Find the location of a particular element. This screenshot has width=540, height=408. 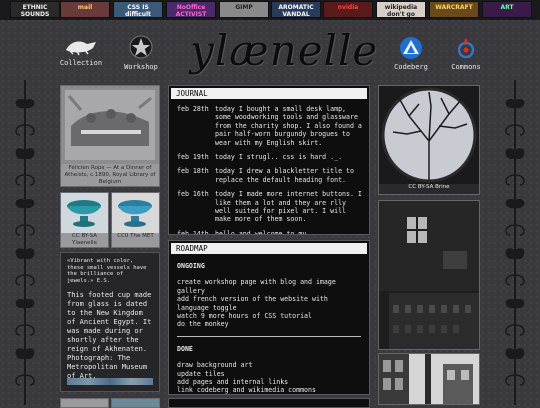

tree-photo-card: CC BY-SA Brine is located at coordinates (429, 140).